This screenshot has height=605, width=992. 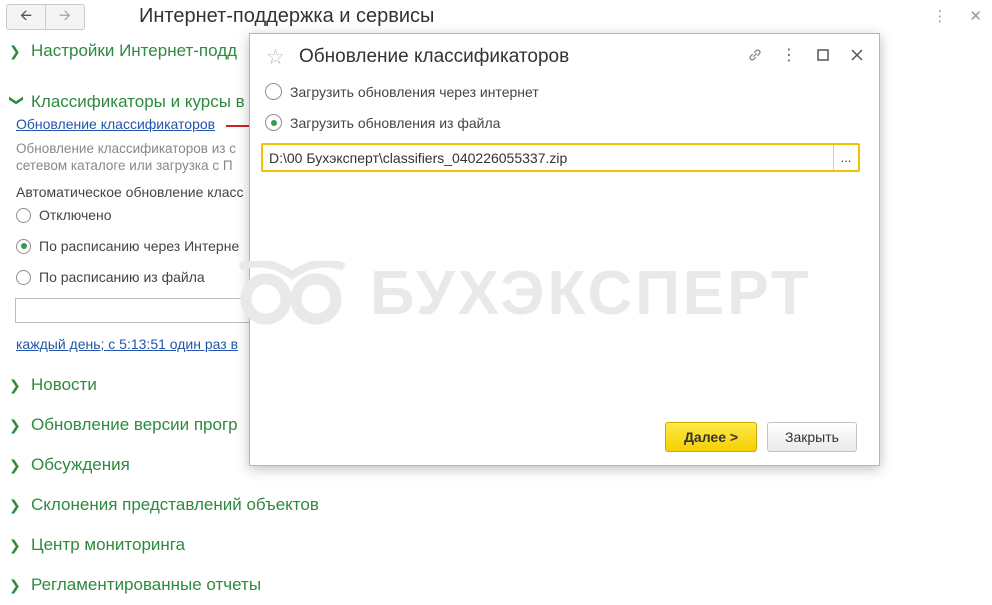 What do you see at coordinates (127, 344) in the screenshot?
I see `schedule-link: каждый день; с 5:13:51 один раз в` at bounding box center [127, 344].